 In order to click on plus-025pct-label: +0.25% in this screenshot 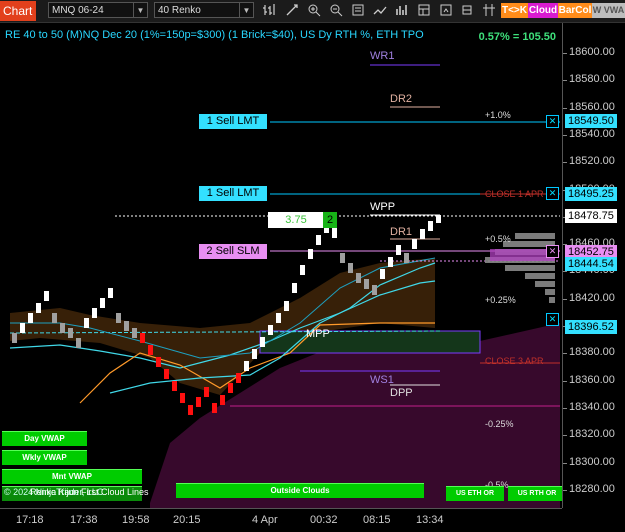, I will do `click(500, 300)`.